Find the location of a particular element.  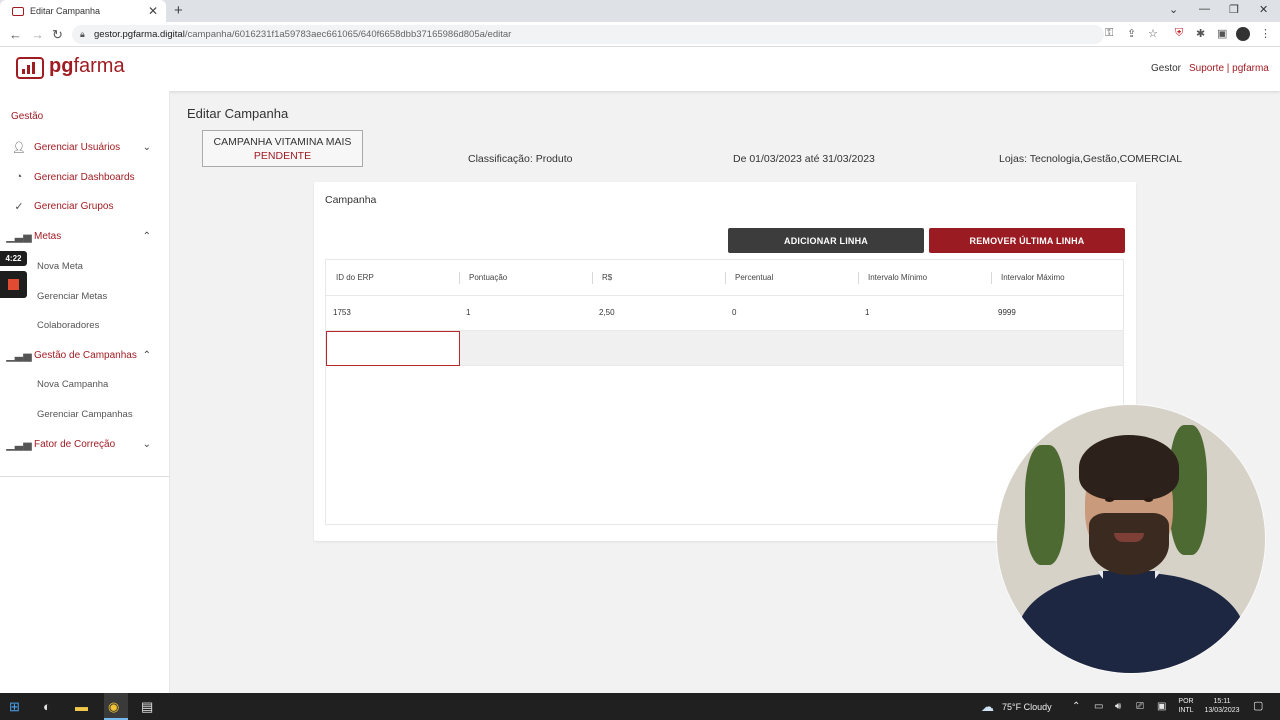

column-header-intervalo-minimo: Intervalo Mínimo is located at coordinates (924, 278).